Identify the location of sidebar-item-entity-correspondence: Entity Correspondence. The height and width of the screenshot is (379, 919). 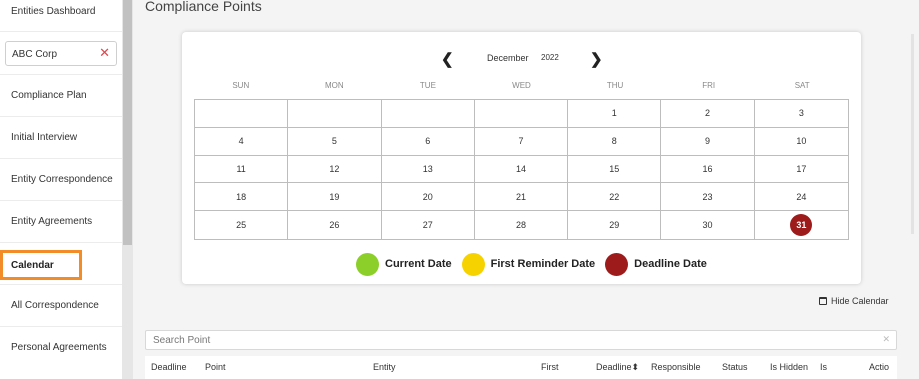
(61, 180).